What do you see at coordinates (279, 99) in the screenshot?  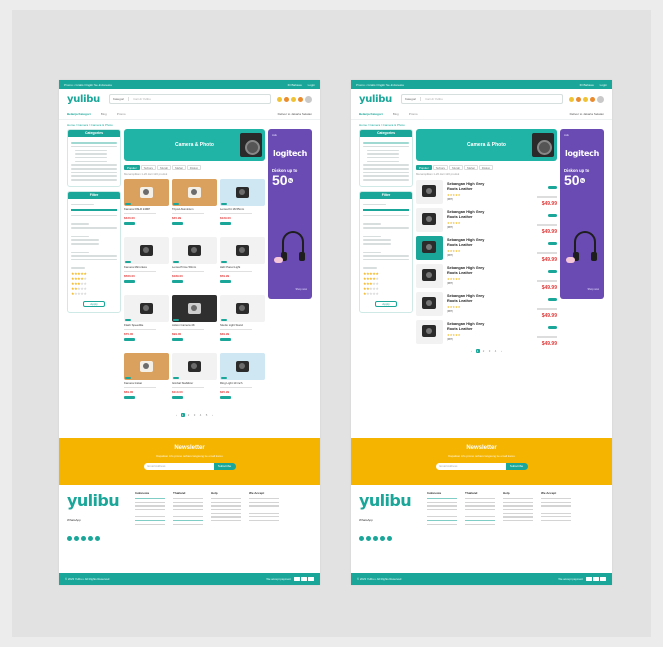 I see `heart-icon` at bounding box center [279, 99].